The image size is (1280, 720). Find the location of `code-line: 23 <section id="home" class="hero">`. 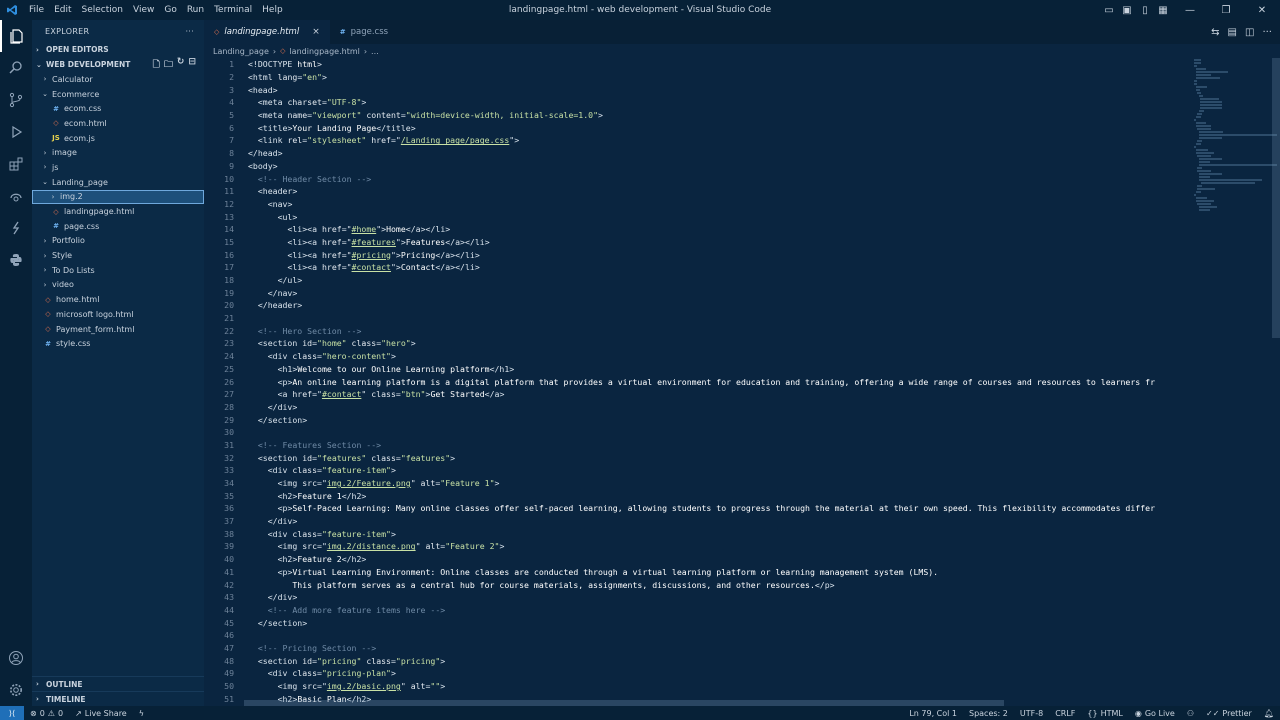

code-line: 23 <section id="home" class="hero"> is located at coordinates (699, 343).